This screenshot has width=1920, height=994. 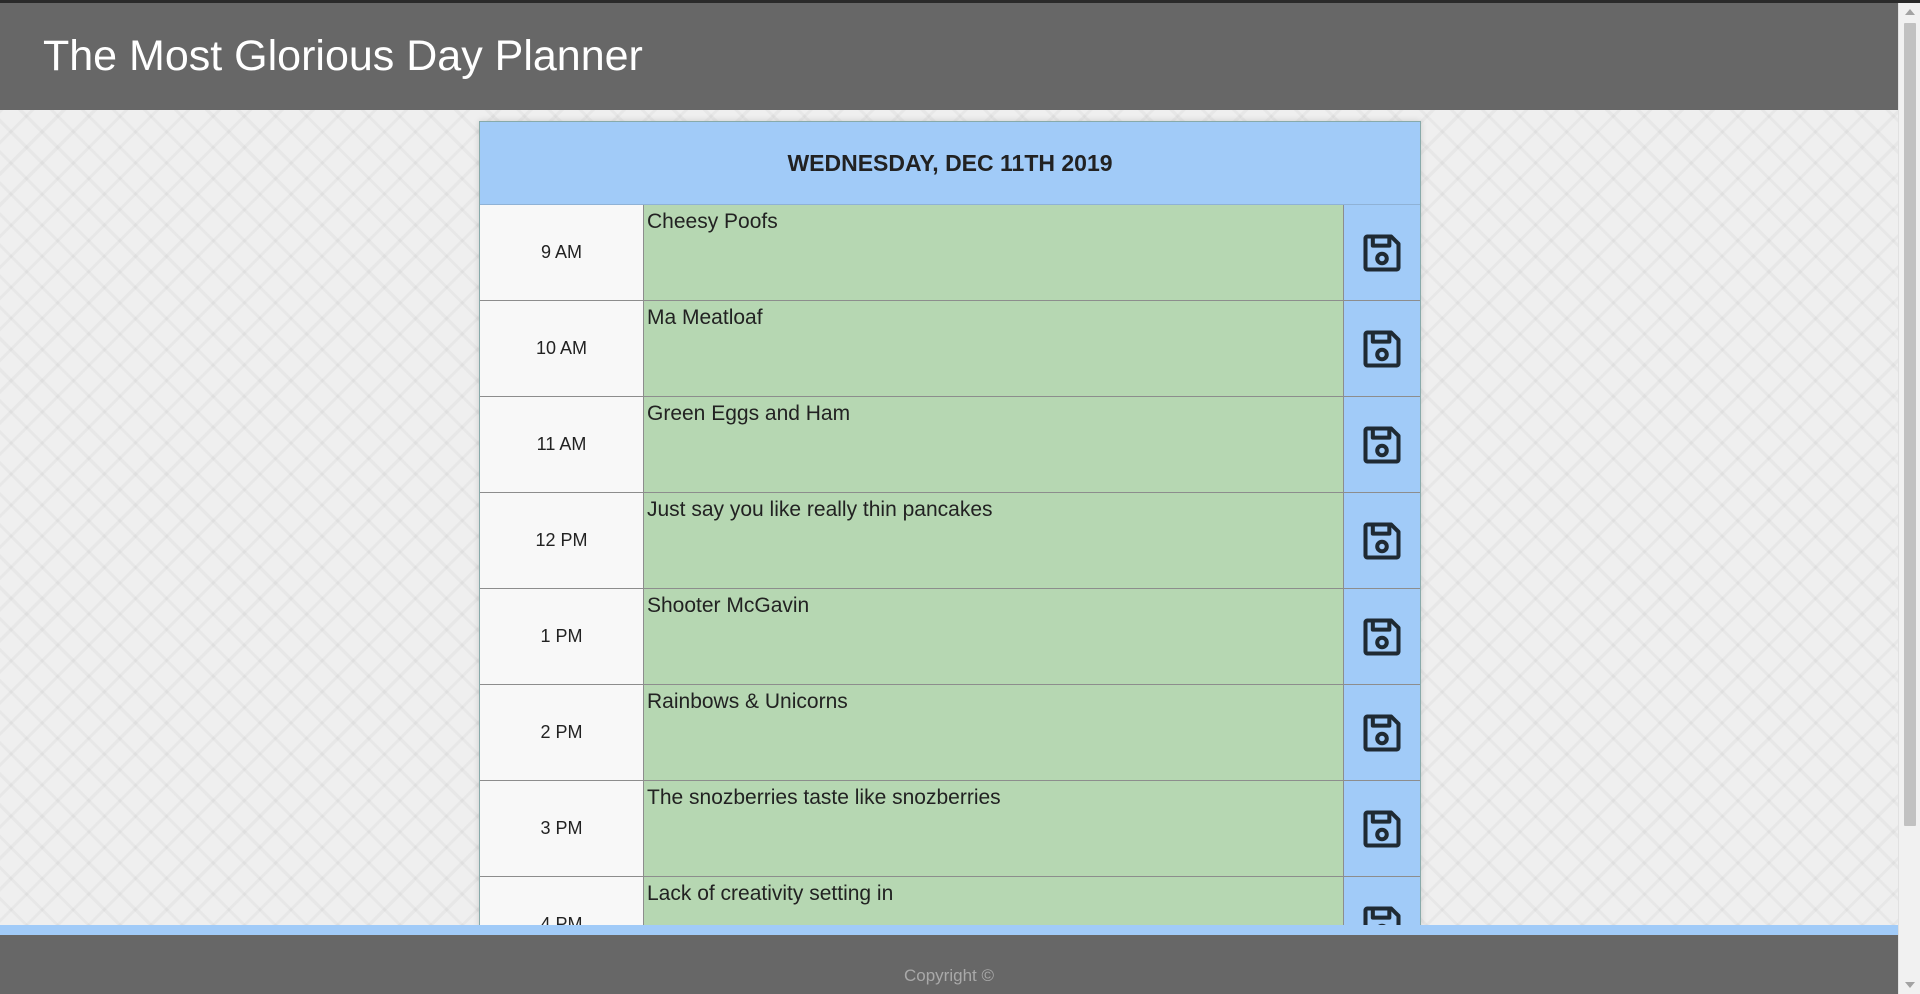 I want to click on event-description-input: Shooter McGavin, so click(x=994, y=636).